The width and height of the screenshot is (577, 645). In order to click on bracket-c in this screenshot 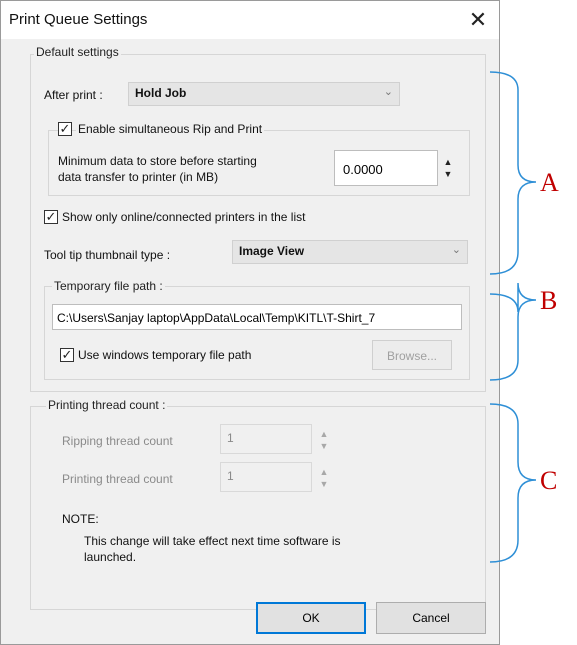, I will do `click(513, 483)`.